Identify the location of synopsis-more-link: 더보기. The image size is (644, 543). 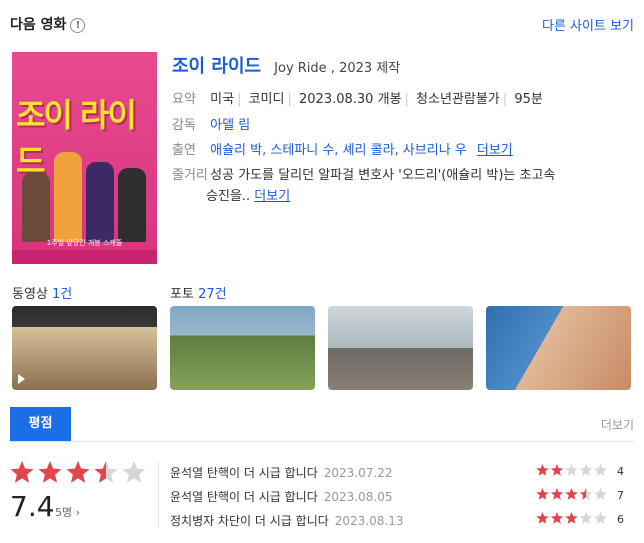
(272, 196).